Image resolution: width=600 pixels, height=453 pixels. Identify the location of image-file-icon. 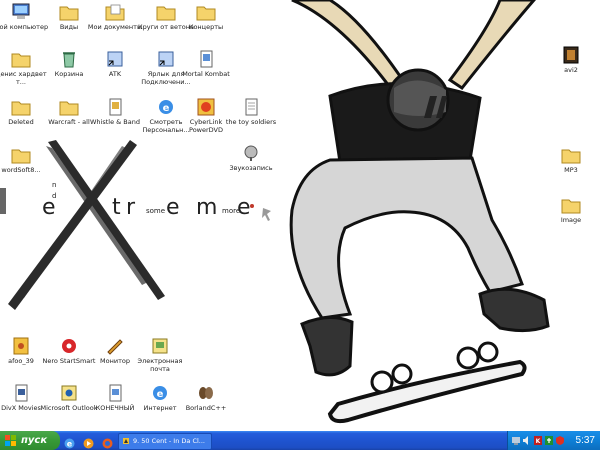
(21, 346).